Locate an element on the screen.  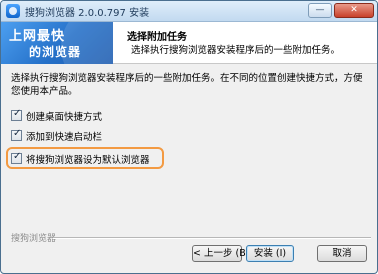
option-label: 将搜狗浏览器设为默认浏览器 is located at coordinates (88, 159).